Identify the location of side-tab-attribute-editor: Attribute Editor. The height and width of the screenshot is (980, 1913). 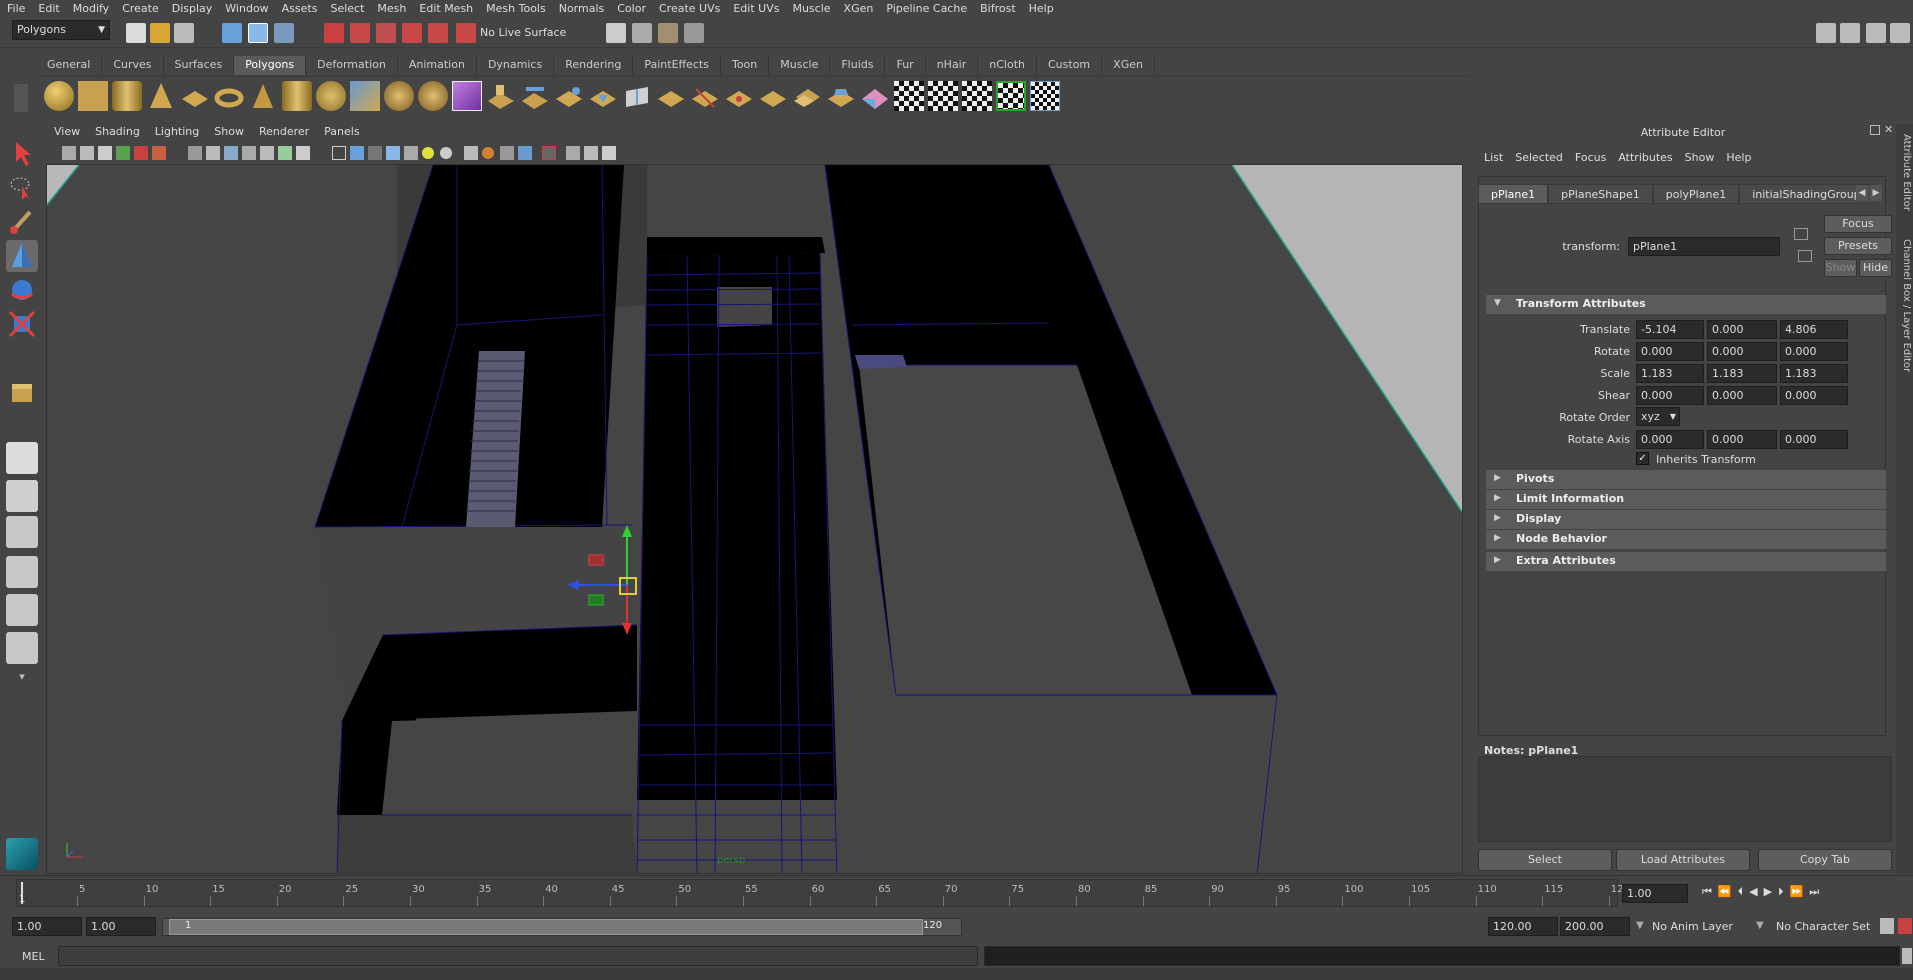
(1905, 184).